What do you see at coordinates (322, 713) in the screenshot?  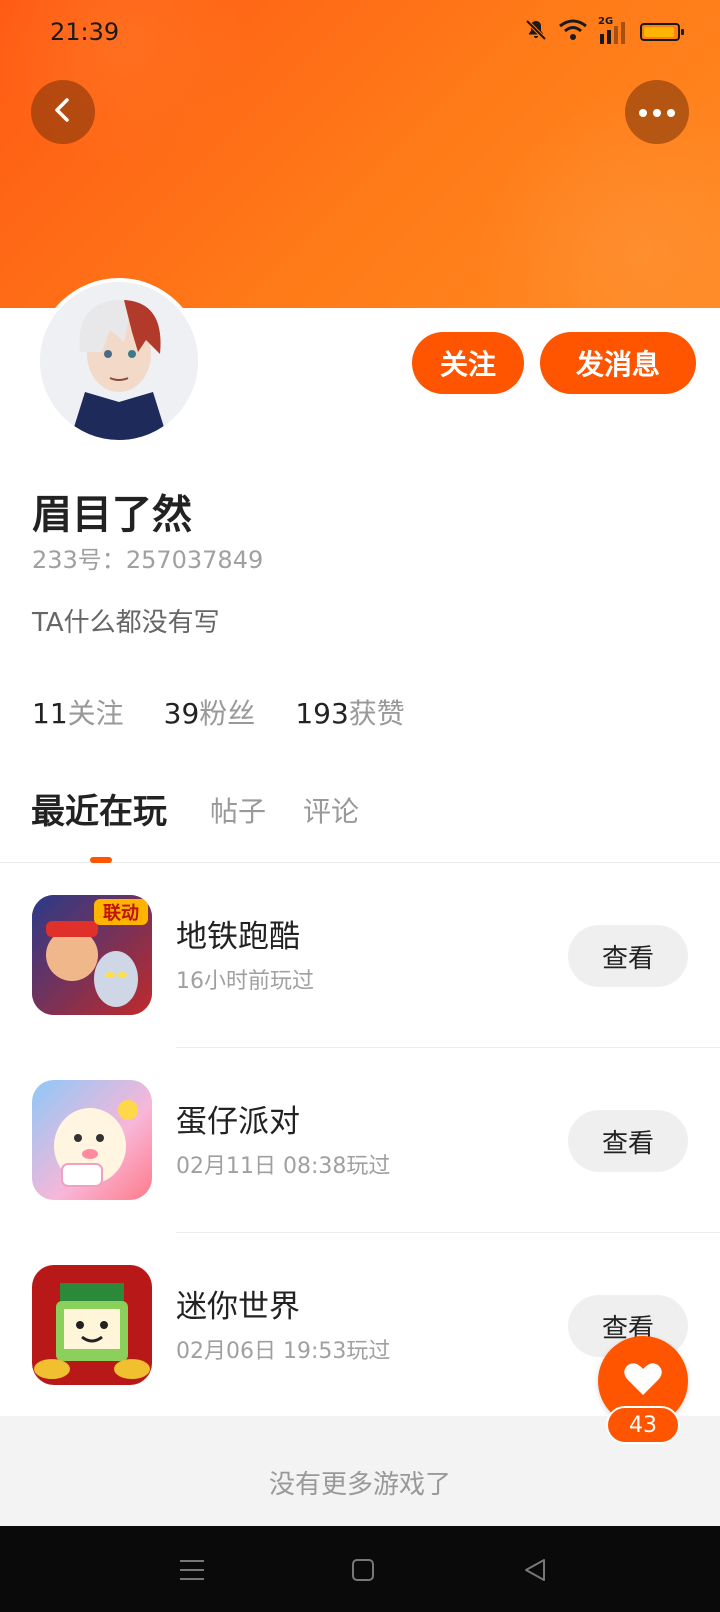 I see `stat-value: 193` at bounding box center [322, 713].